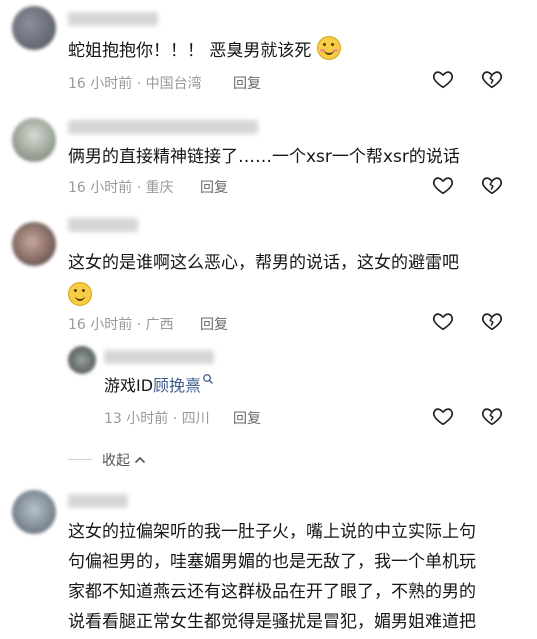  Describe the element at coordinates (272, 622) in the screenshot. I see `comment-text-line: 说看看腿正常女生都觉得是骚扰是冒犯，媚男姐难道把` at that location.